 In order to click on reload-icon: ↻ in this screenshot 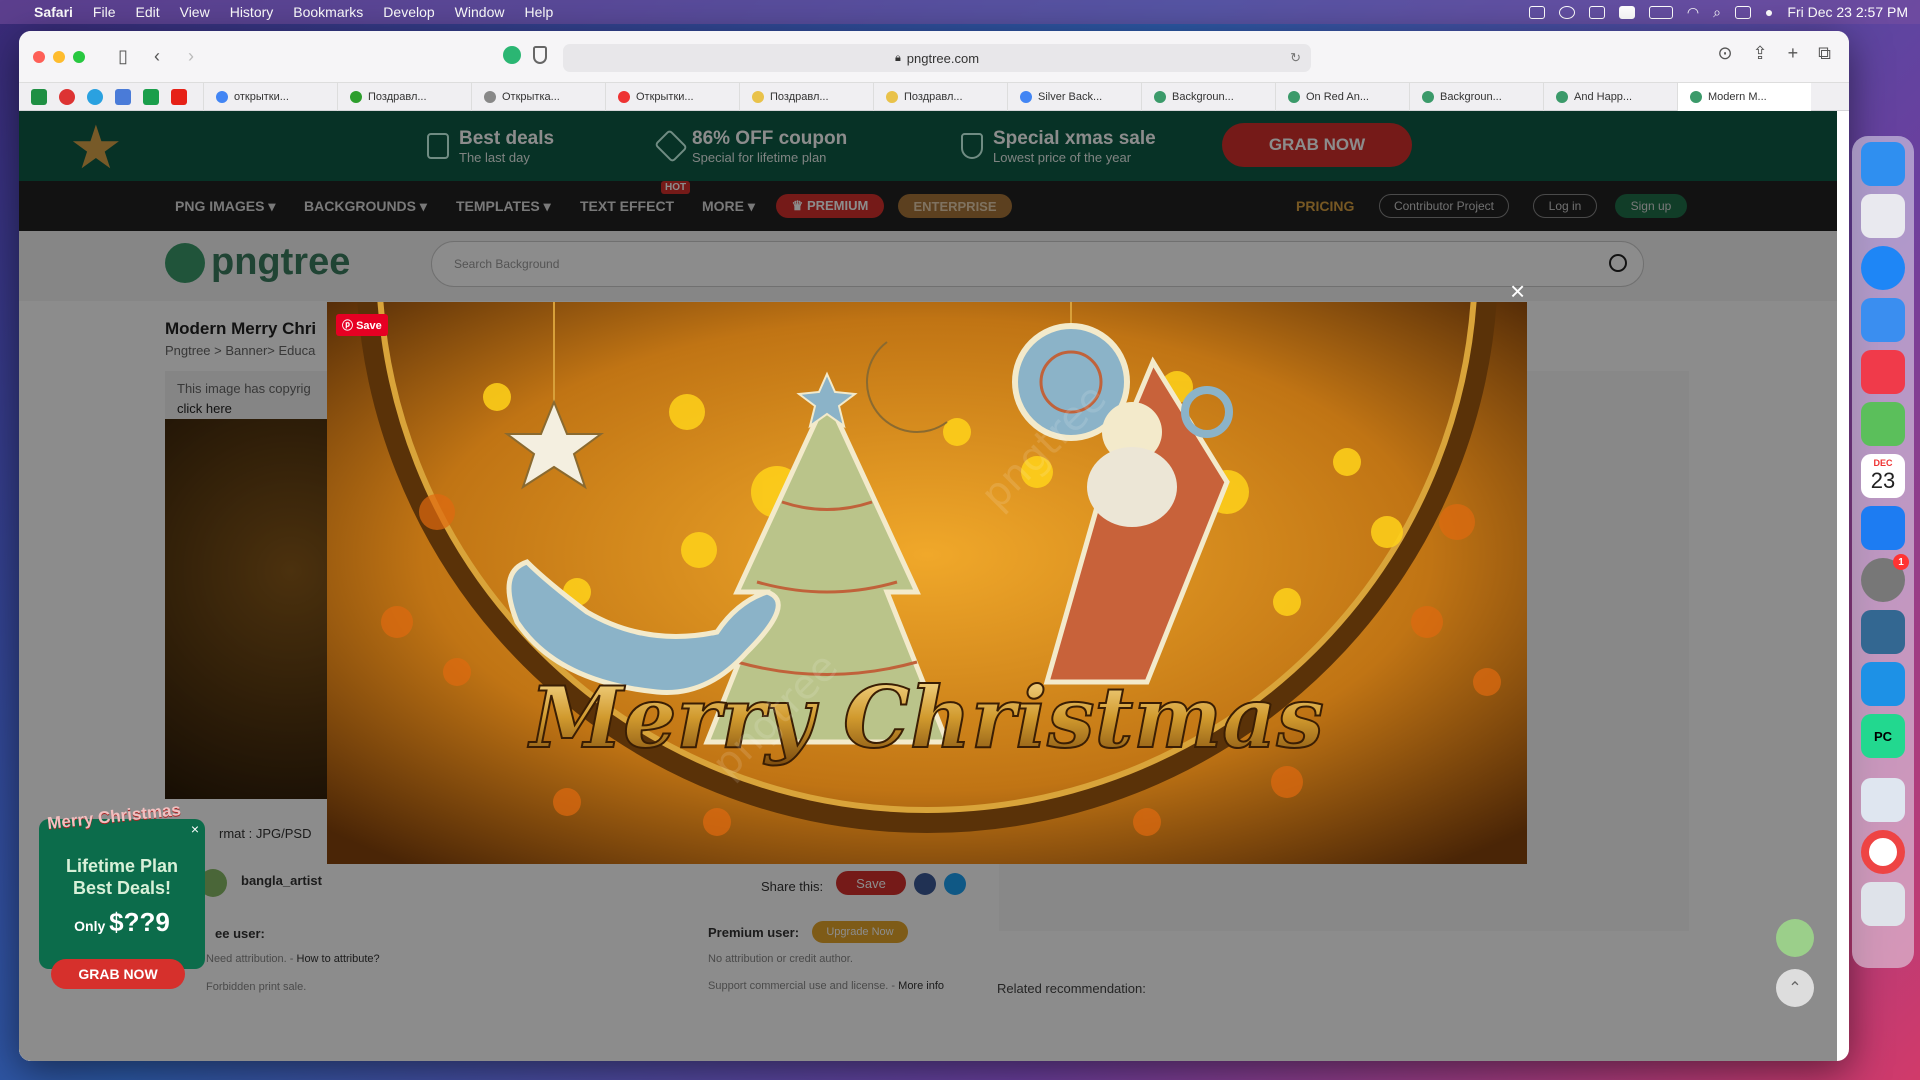, I will do `click(1295, 58)`.